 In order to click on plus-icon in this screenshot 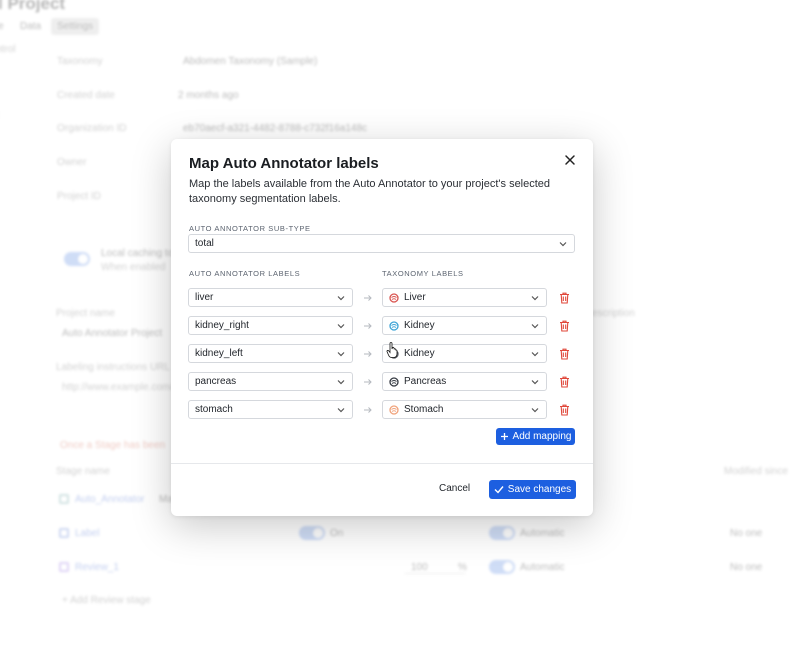, I will do `click(504, 436)`.